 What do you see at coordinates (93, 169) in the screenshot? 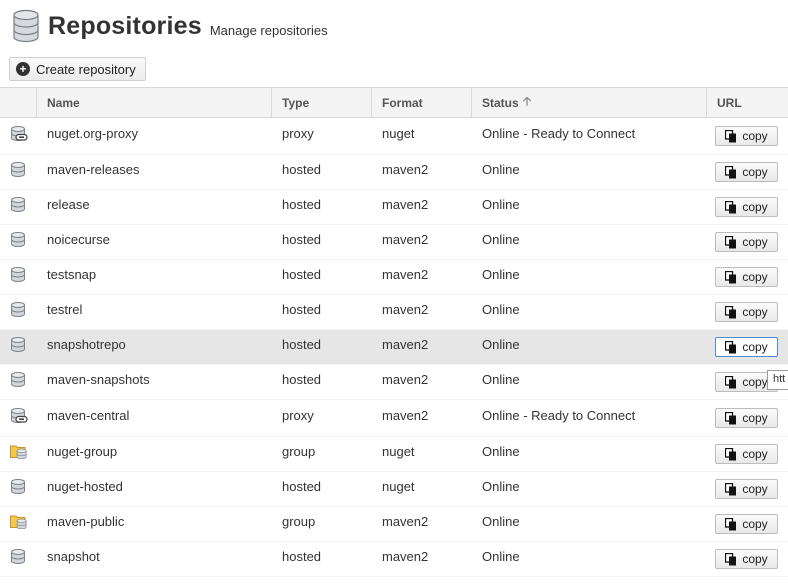
I see `repository-name: maven-releases` at bounding box center [93, 169].